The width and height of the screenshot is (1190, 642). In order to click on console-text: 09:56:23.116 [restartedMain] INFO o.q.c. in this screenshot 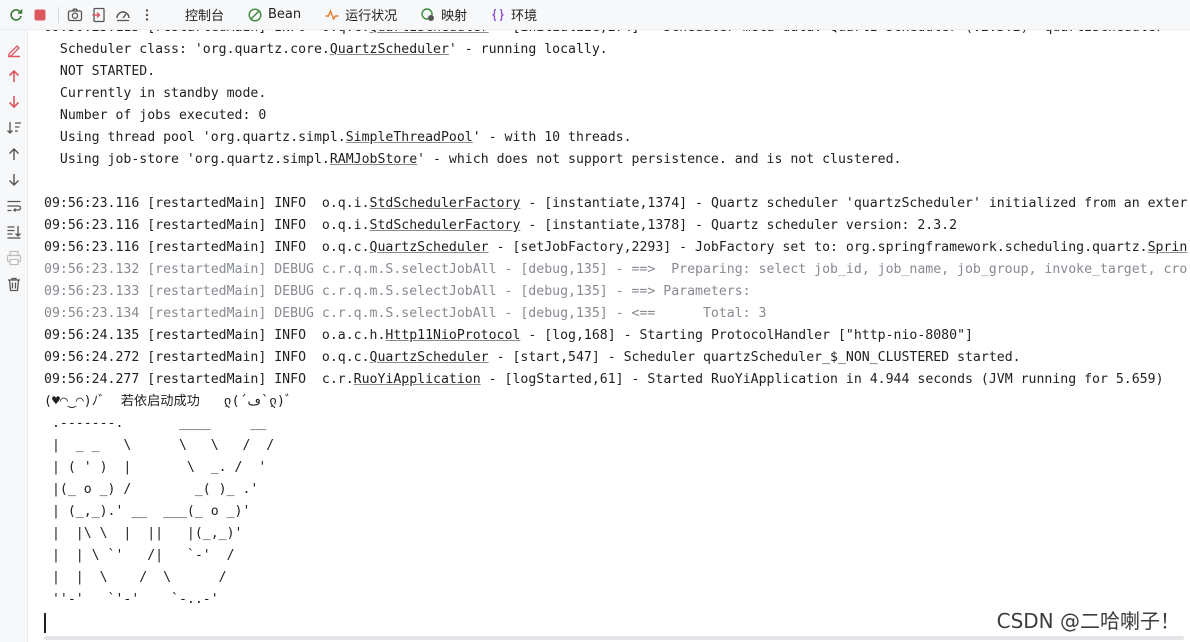, I will do `click(207, 247)`.